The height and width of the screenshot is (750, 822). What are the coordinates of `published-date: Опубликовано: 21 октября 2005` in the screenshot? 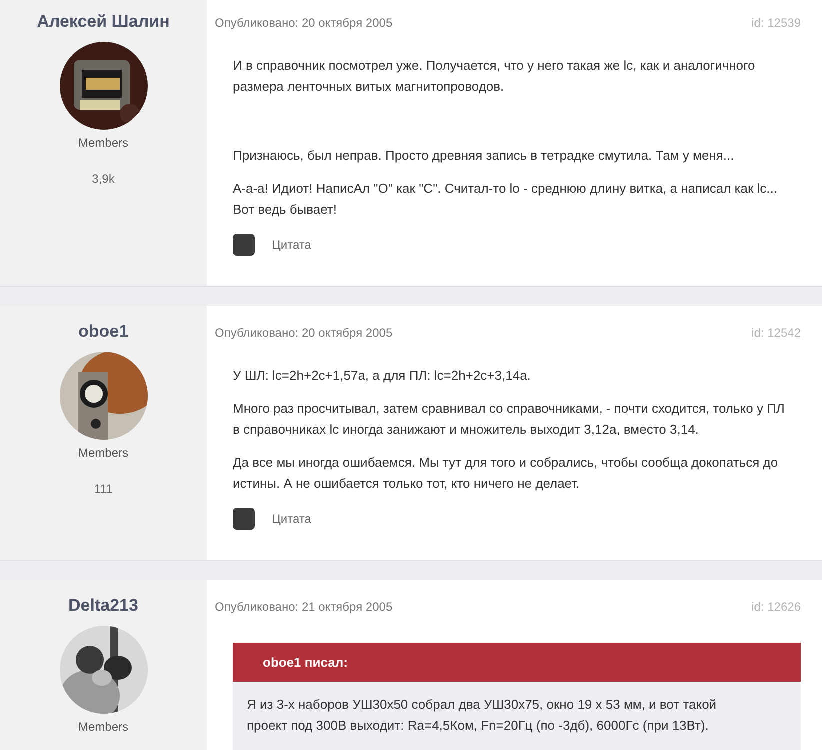 It's located at (304, 607).